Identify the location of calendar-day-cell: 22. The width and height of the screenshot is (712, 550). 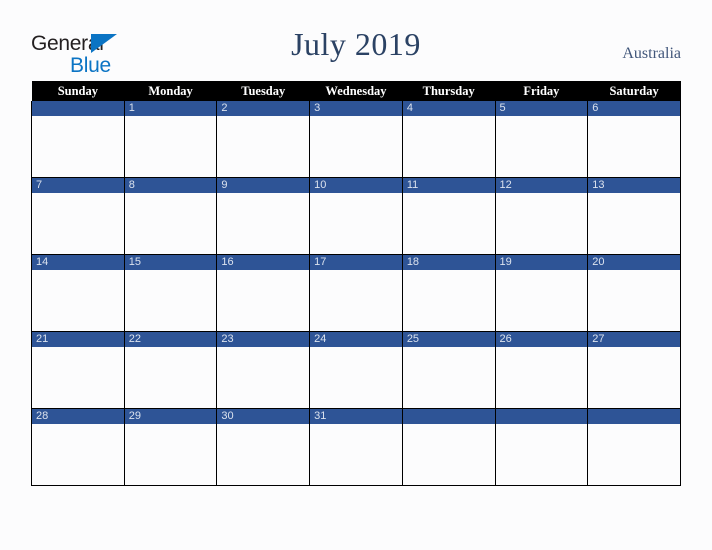
(170, 370).